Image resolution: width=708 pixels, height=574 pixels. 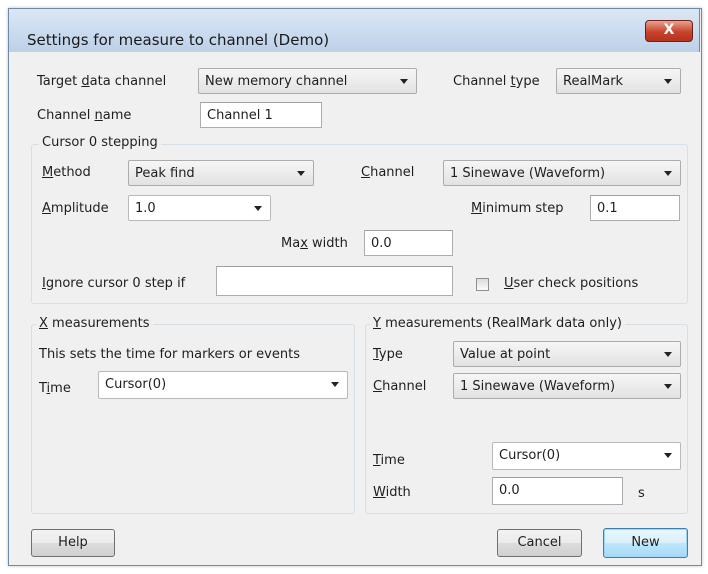 What do you see at coordinates (567, 354) in the screenshot?
I see `y-type-select: Value at point` at bounding box center [567, 354].